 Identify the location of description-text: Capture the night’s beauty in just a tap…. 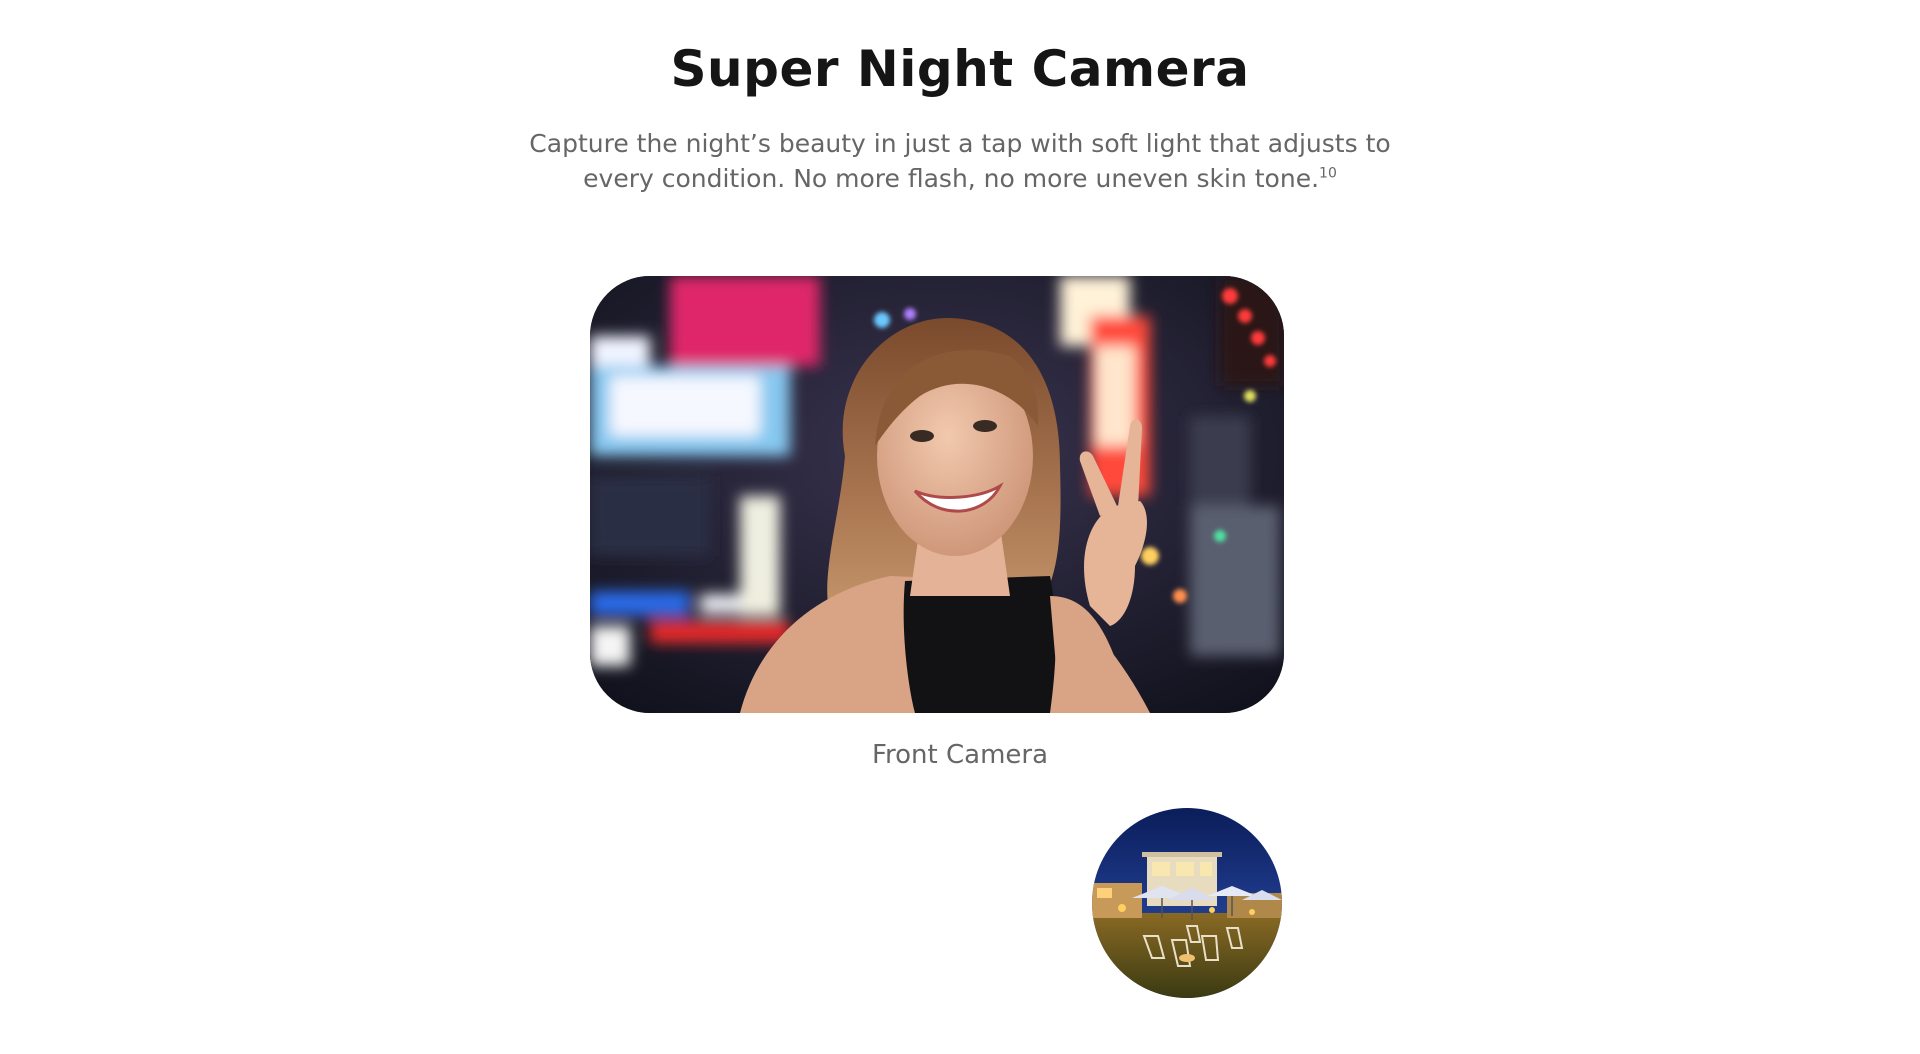
(960, 161).